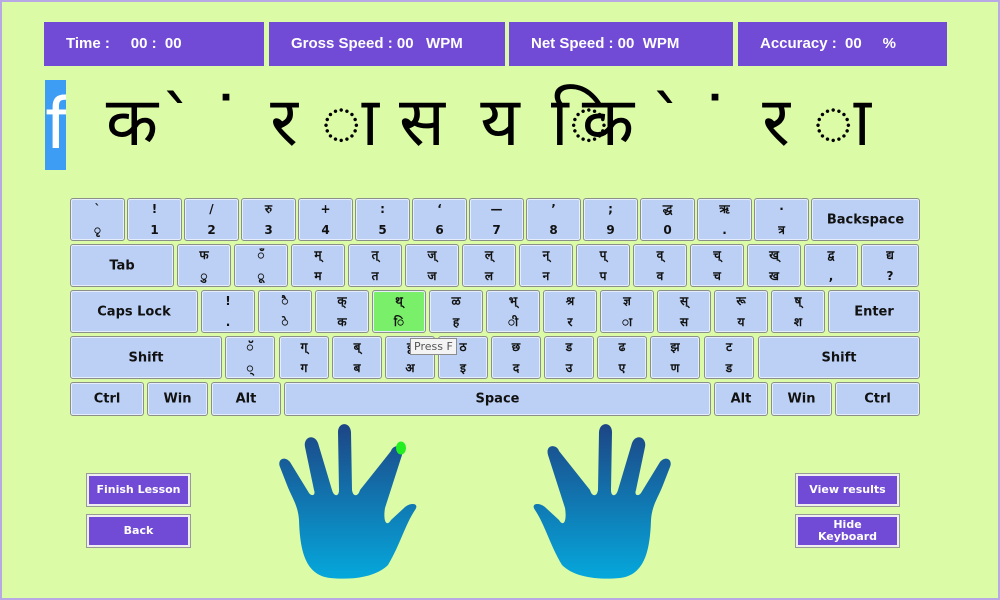  I want to click on hide-keyboard-button: Hide Keyboard, so click(847, 531).